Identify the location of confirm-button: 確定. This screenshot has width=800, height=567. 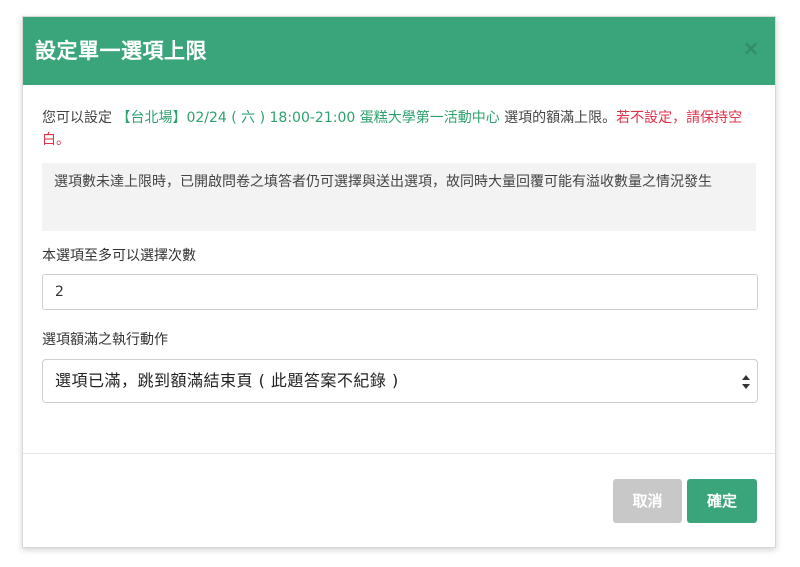
(722, 501).